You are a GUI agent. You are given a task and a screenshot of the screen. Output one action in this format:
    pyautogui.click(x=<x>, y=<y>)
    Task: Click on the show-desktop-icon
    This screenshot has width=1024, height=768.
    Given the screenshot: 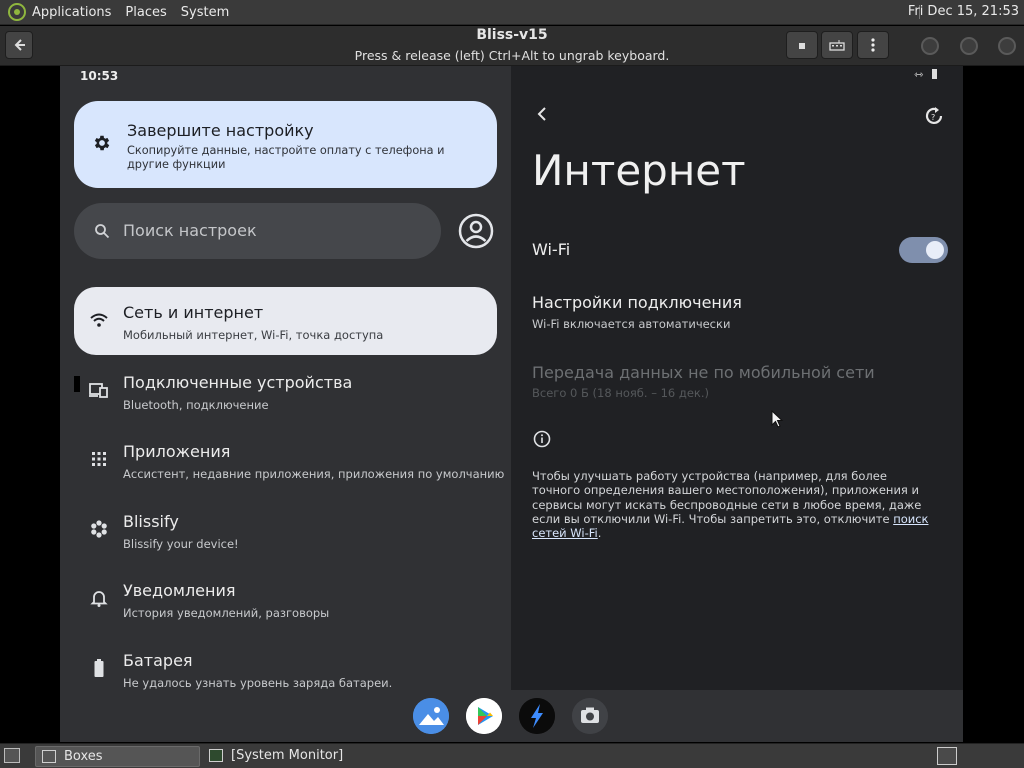 What is the action you would take?
    pyautogui.click(x=12, y=755)
    